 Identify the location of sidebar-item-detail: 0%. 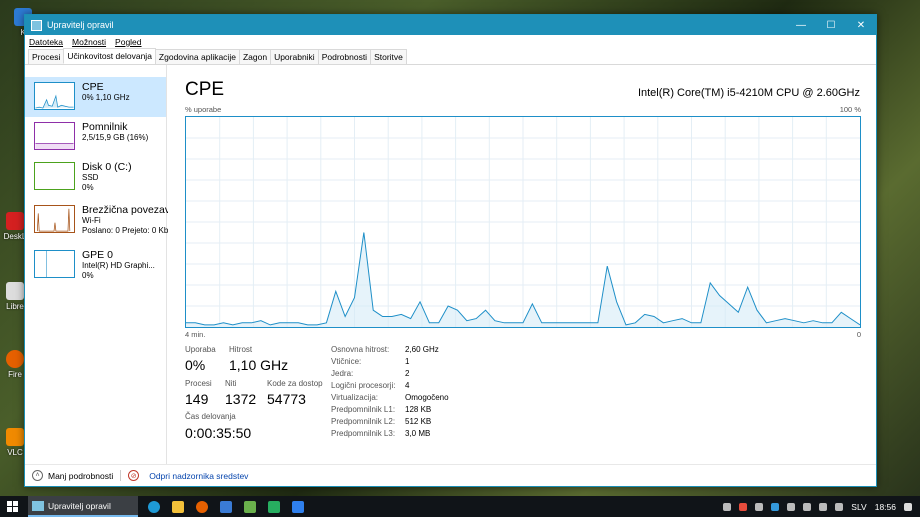
(88, 187).